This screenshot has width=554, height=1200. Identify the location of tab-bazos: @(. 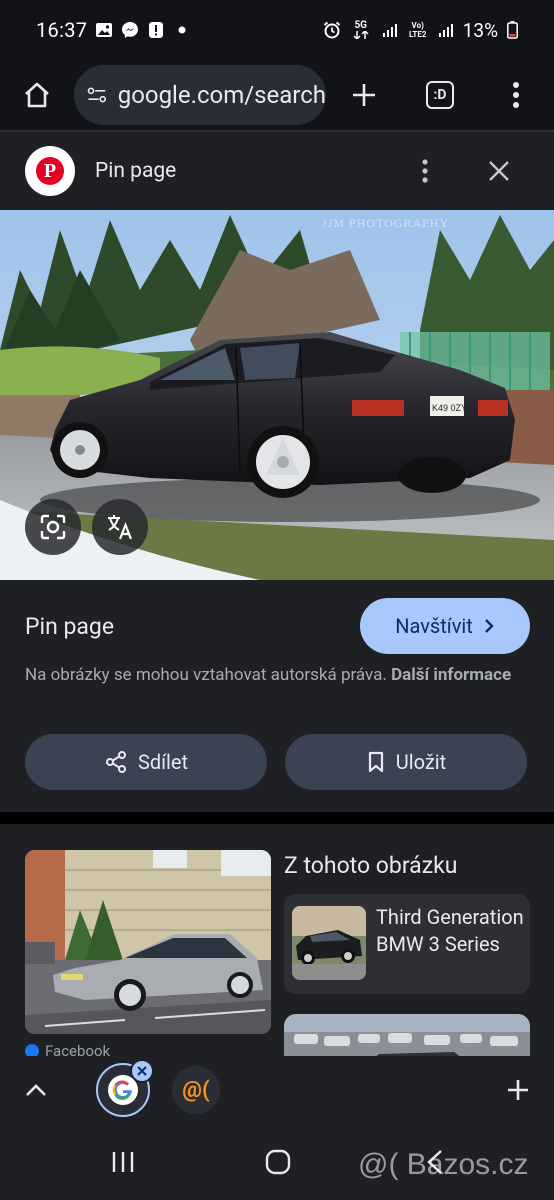
(196, 1090).